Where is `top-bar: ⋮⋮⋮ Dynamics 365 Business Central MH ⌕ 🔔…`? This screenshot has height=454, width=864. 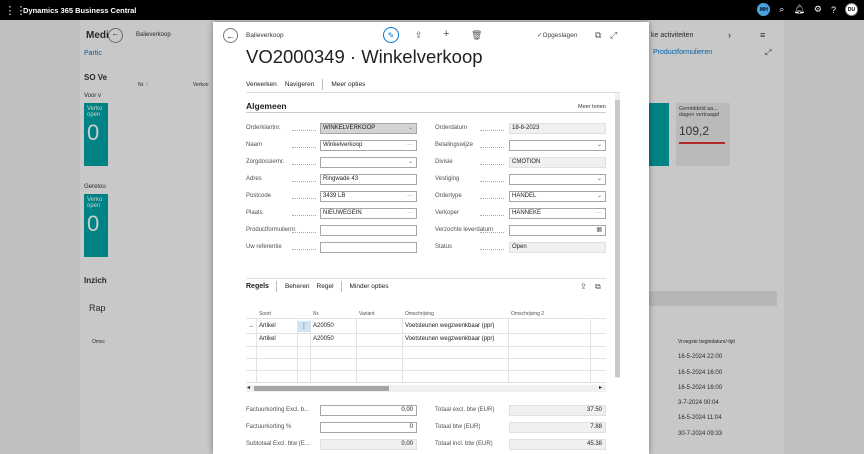 top-bar: ⋮⋮⋮ Dynamics 365 Business Central MH ⌕ 🔔… is located at coordinates (432, 10).